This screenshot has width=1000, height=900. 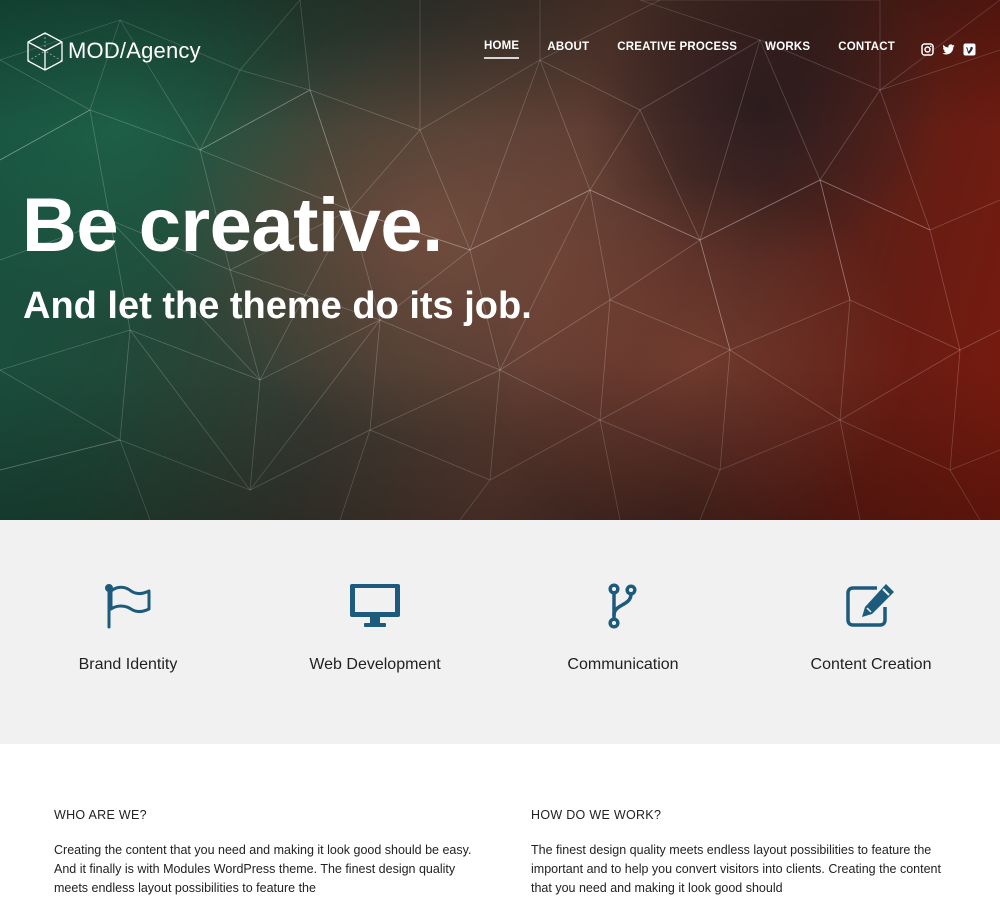 What do you see at coordinates (232, 225) in the screenshot?
I see `hero-headline: Be creative.` at bounding box center [232, 225].